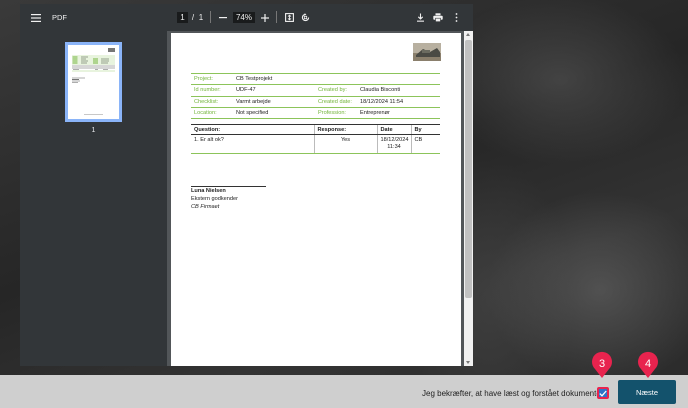 This screenshot has height=408, width=688. I want to click on question-header: Question:, so click(252, 129).